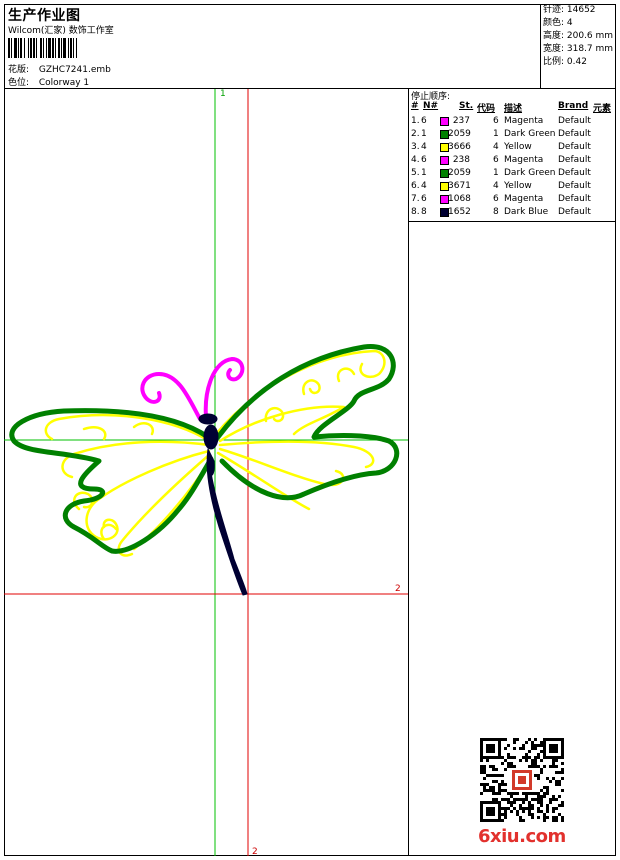  Describe the element at coordinates (64, 83) in the screenshot. I see `colorway-value: Colorway 1` at that location.